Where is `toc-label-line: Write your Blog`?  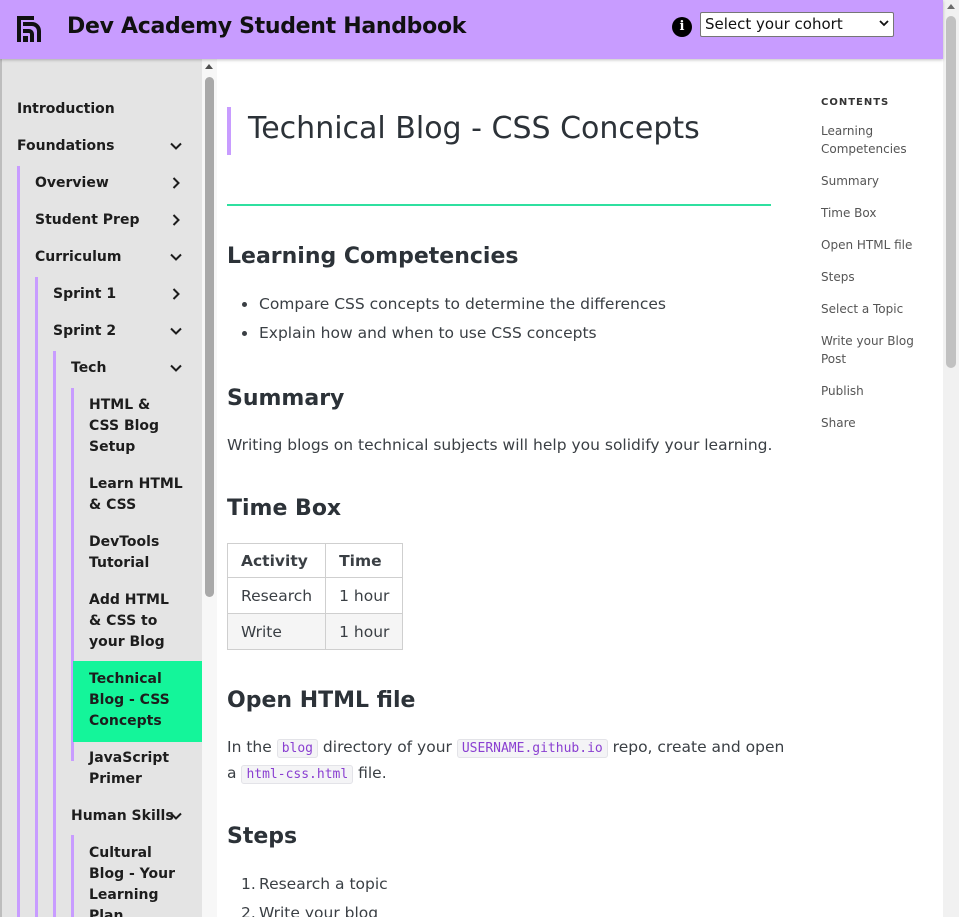
toc-label-line: Write your Blog is located at coordinates (867, 341).